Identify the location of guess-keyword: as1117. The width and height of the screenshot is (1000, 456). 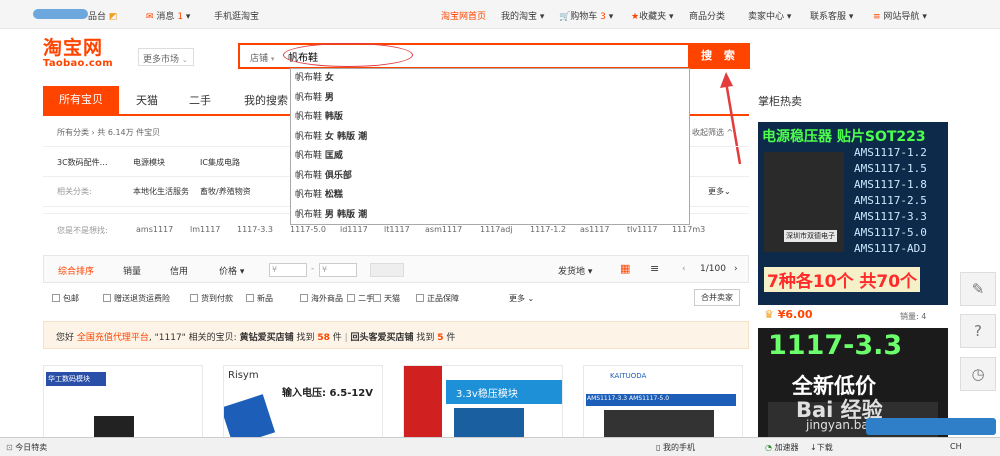
(594, 229).